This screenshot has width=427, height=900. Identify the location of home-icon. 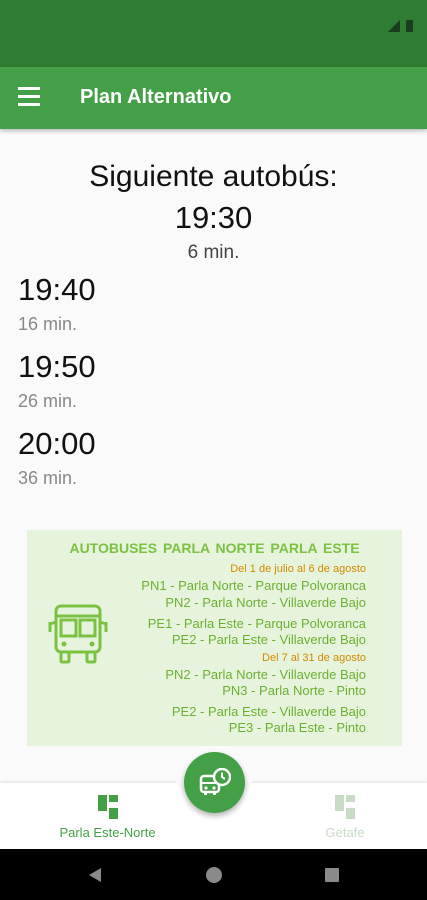
(214, 875).